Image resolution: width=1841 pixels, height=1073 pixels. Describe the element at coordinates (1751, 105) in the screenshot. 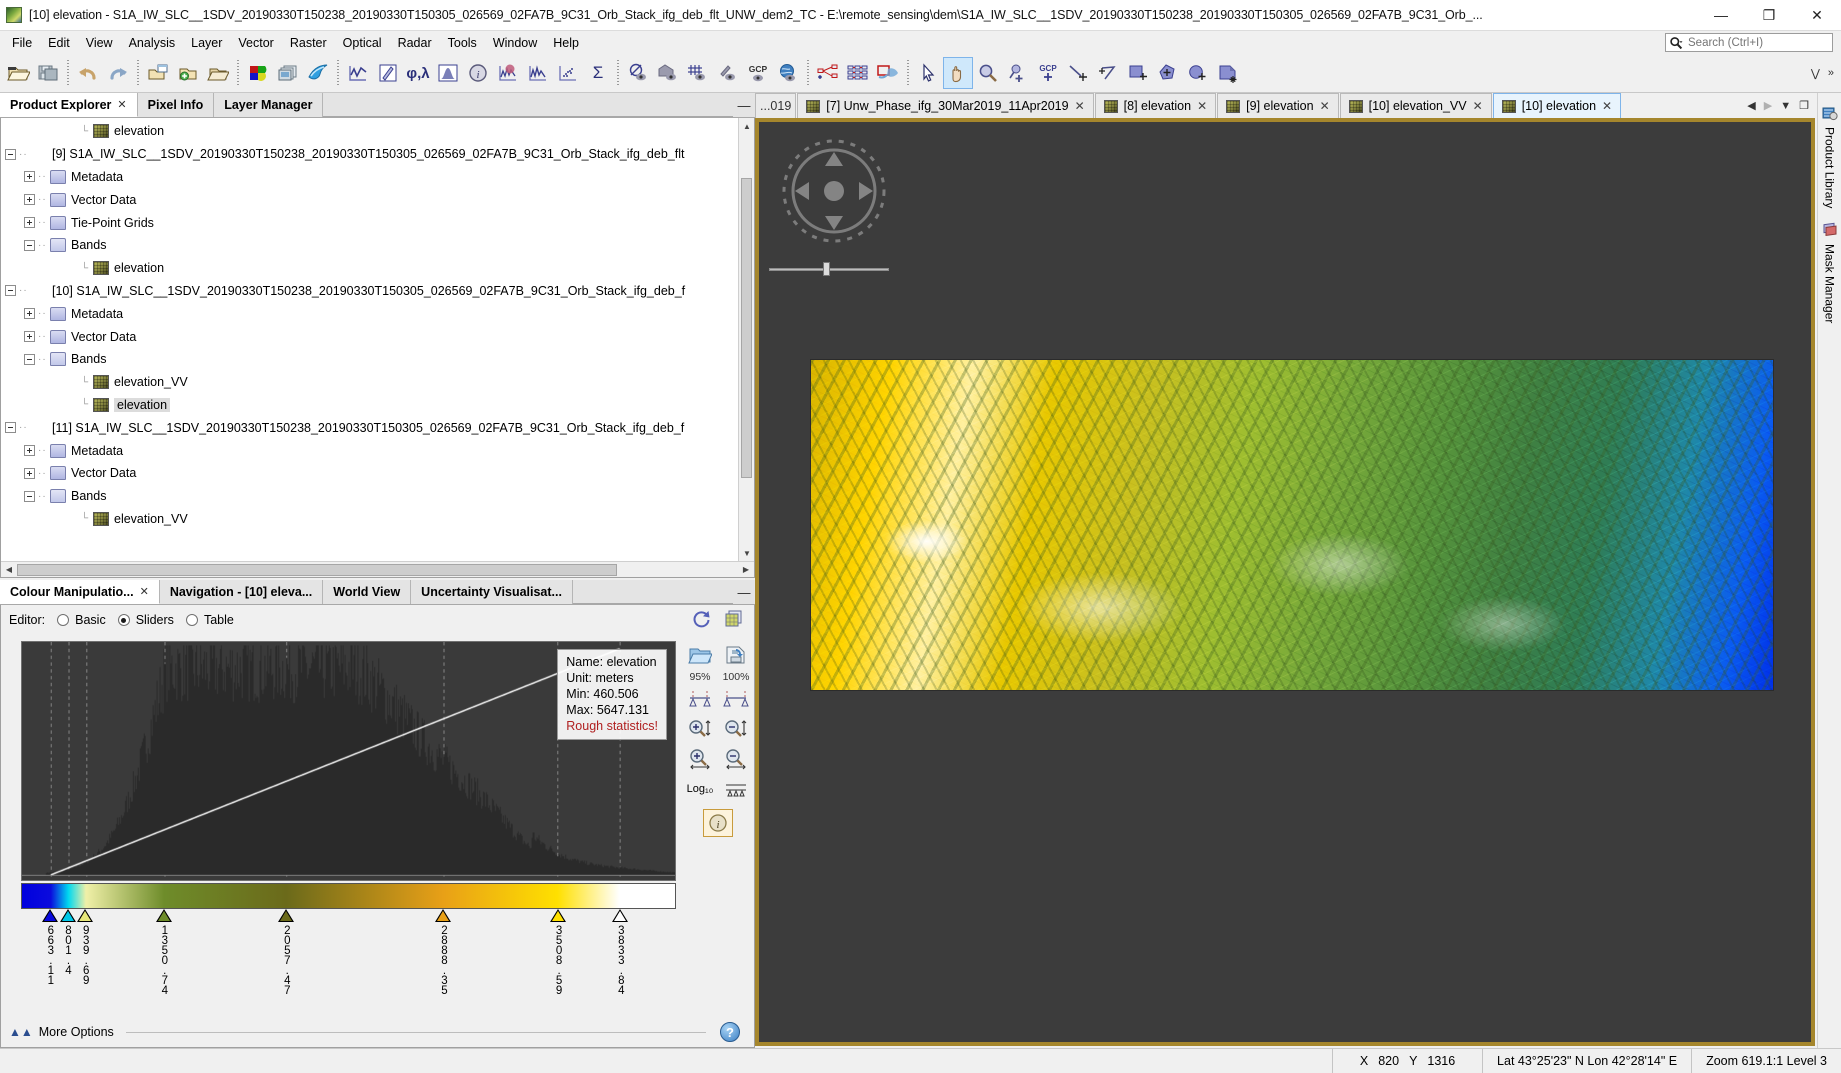

I see `scroll-tabs-left-button: ◀` at that location.